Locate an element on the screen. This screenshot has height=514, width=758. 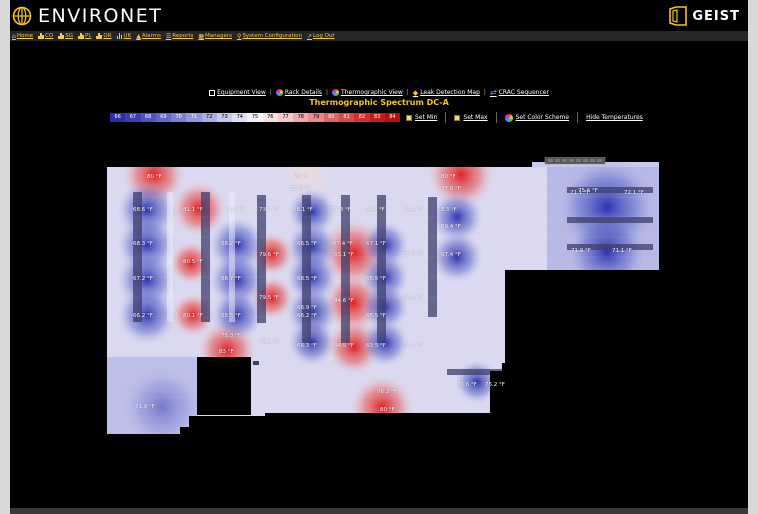
crac-sequencer-link: ⇄ CRAC Sequencer is located at coordinates (519, 92).